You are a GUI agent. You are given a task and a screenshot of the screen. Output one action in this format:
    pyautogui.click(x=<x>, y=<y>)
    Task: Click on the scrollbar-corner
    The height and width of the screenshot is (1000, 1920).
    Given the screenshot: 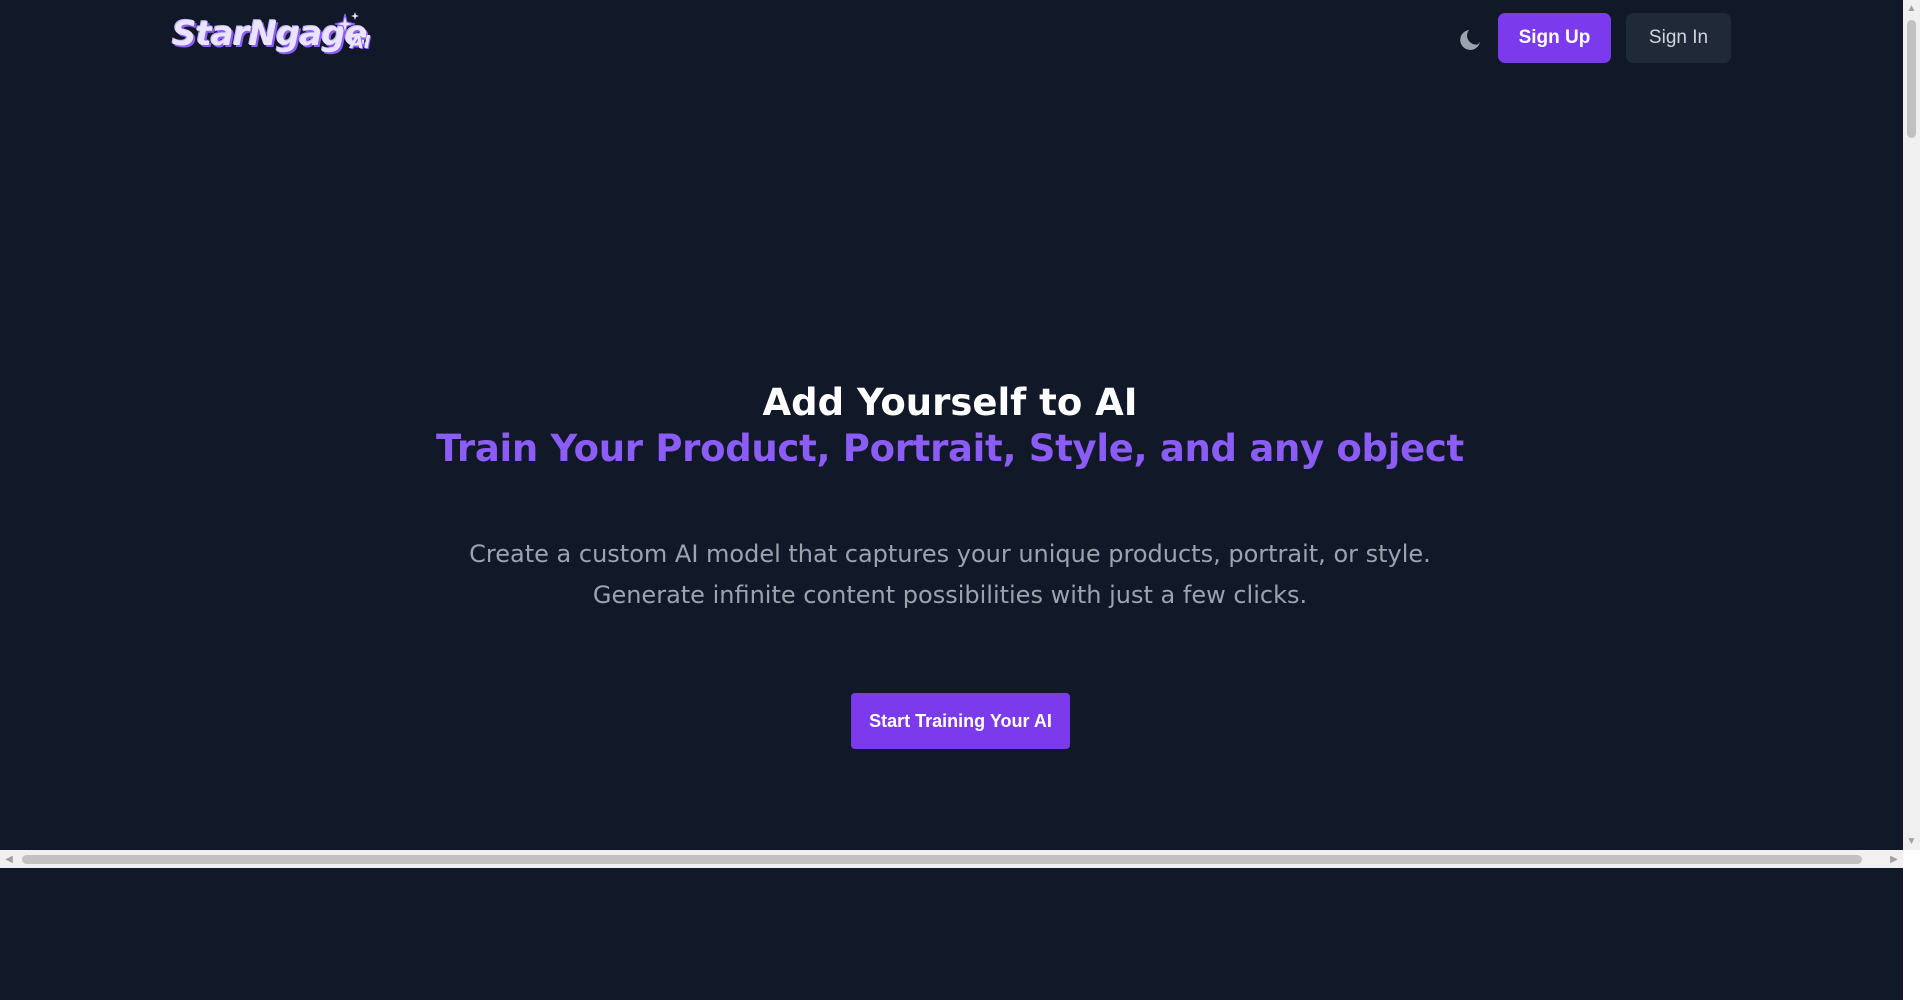 What is the action you would take?
    pyautogui.click(x=1911, y=925)
    